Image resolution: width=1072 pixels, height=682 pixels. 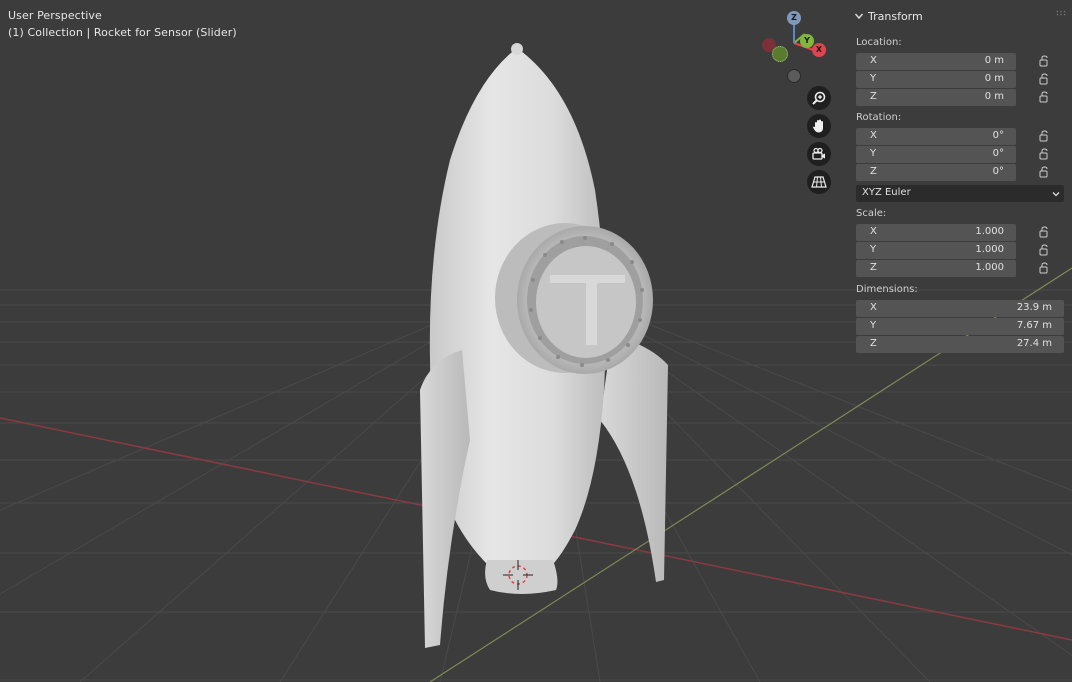 I want to click on hand-icon, so click(x=817, y=126).